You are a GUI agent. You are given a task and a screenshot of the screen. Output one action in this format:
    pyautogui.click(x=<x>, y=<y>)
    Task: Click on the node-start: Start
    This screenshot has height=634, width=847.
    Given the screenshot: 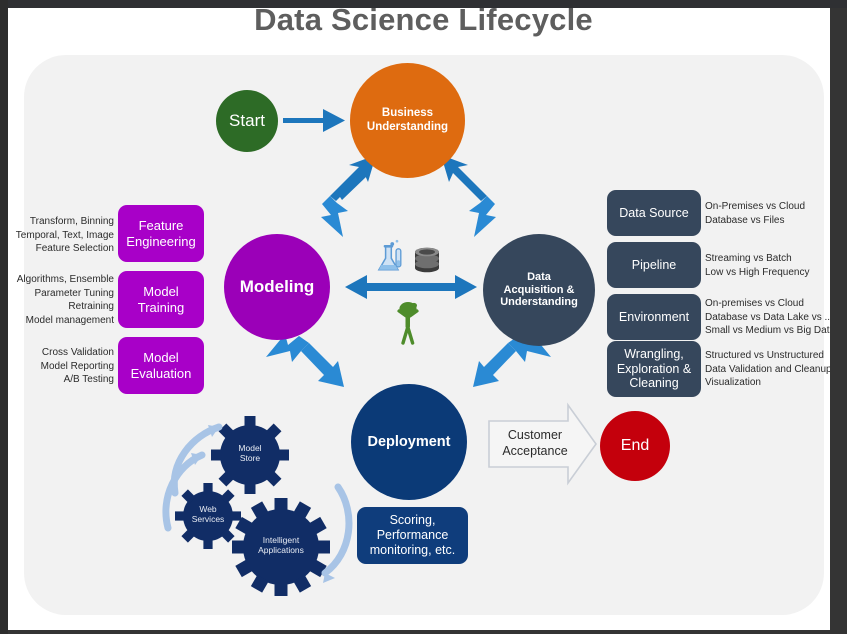 What is the action you would take?
    pyautogui.click(x=247, y=121)
    